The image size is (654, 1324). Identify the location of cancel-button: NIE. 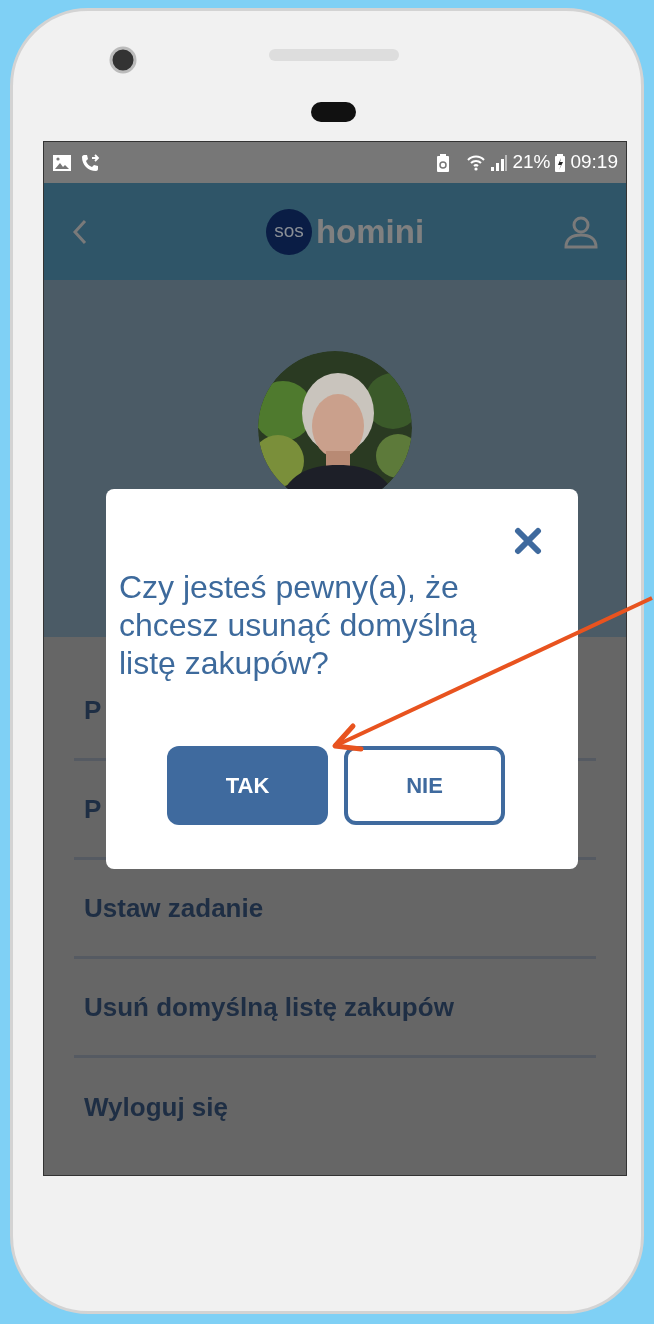
(424, 786).